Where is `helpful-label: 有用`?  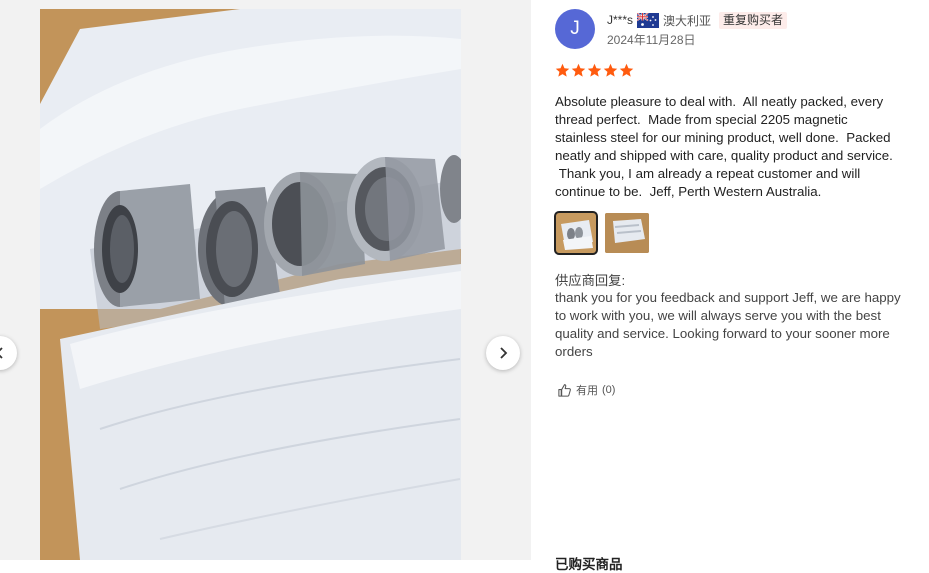
helpful-label: 有用 is located at coordinates (587, 391).